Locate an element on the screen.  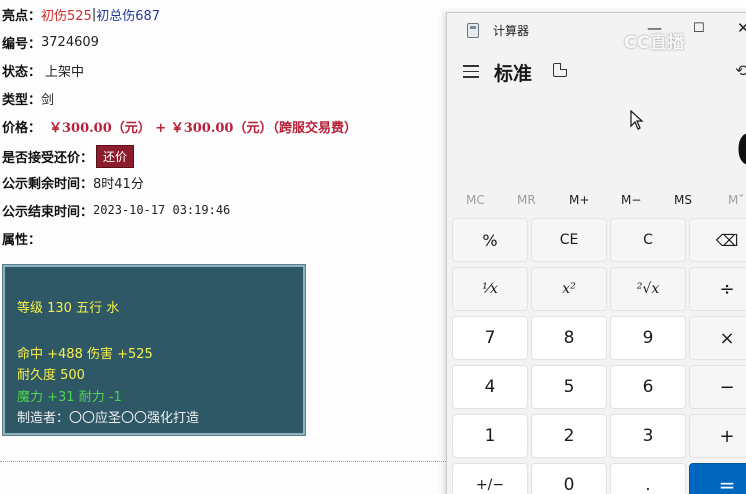
type-row: 类型： 剑 is located at coordinates (28, 98).